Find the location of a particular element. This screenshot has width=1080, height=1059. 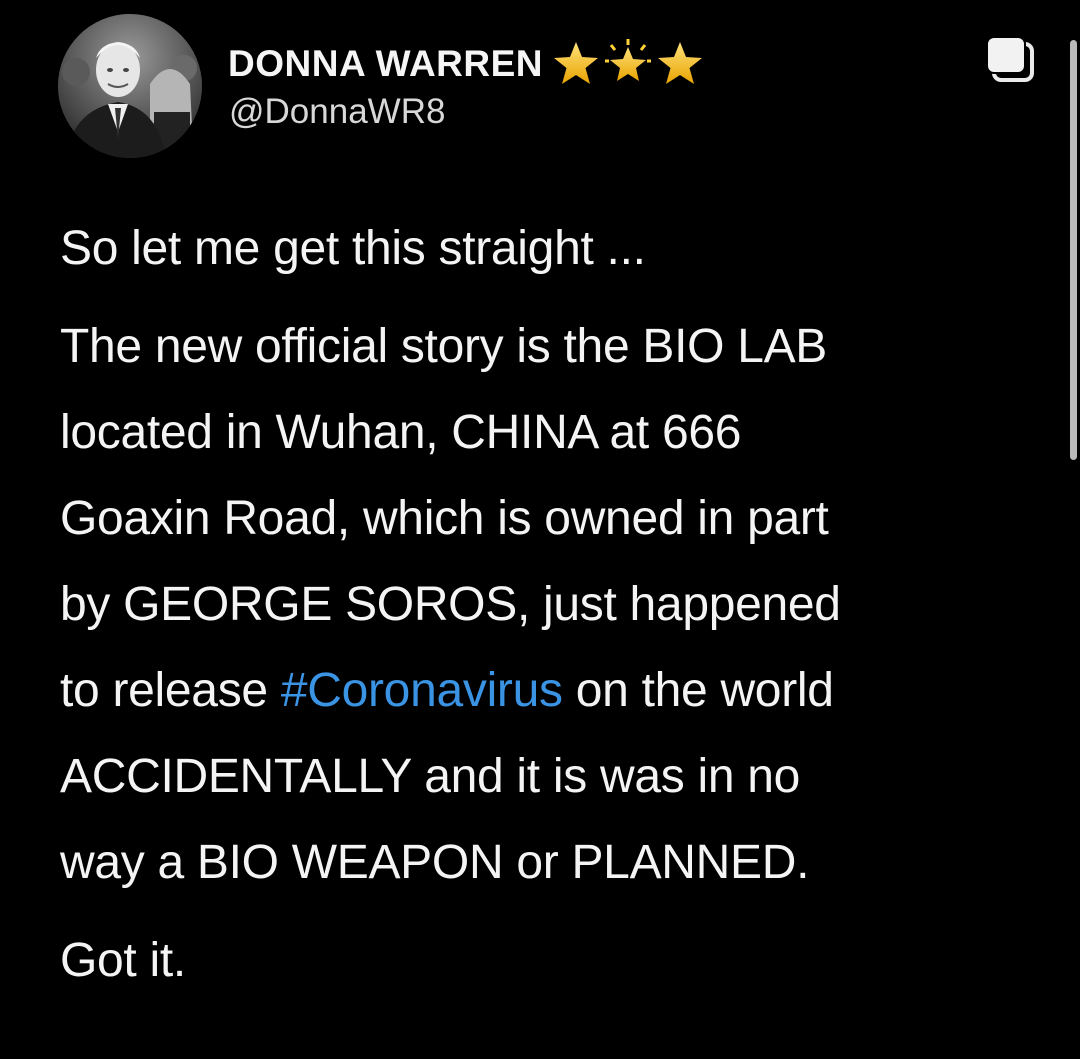

profile-photo-icon is located at coordinates (130, 86).